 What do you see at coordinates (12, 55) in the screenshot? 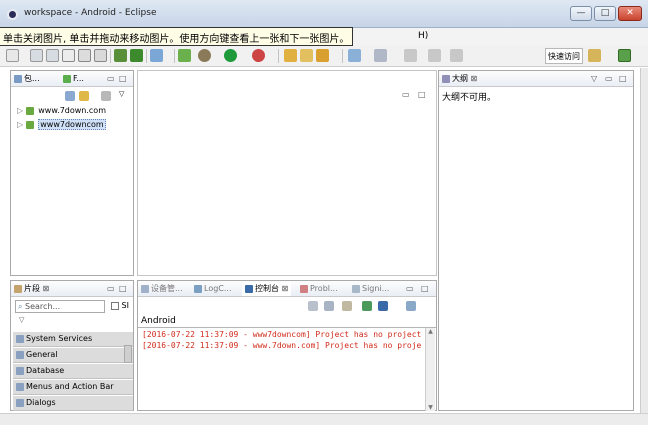
I see `new-icon` at bounding box center [12, 55].